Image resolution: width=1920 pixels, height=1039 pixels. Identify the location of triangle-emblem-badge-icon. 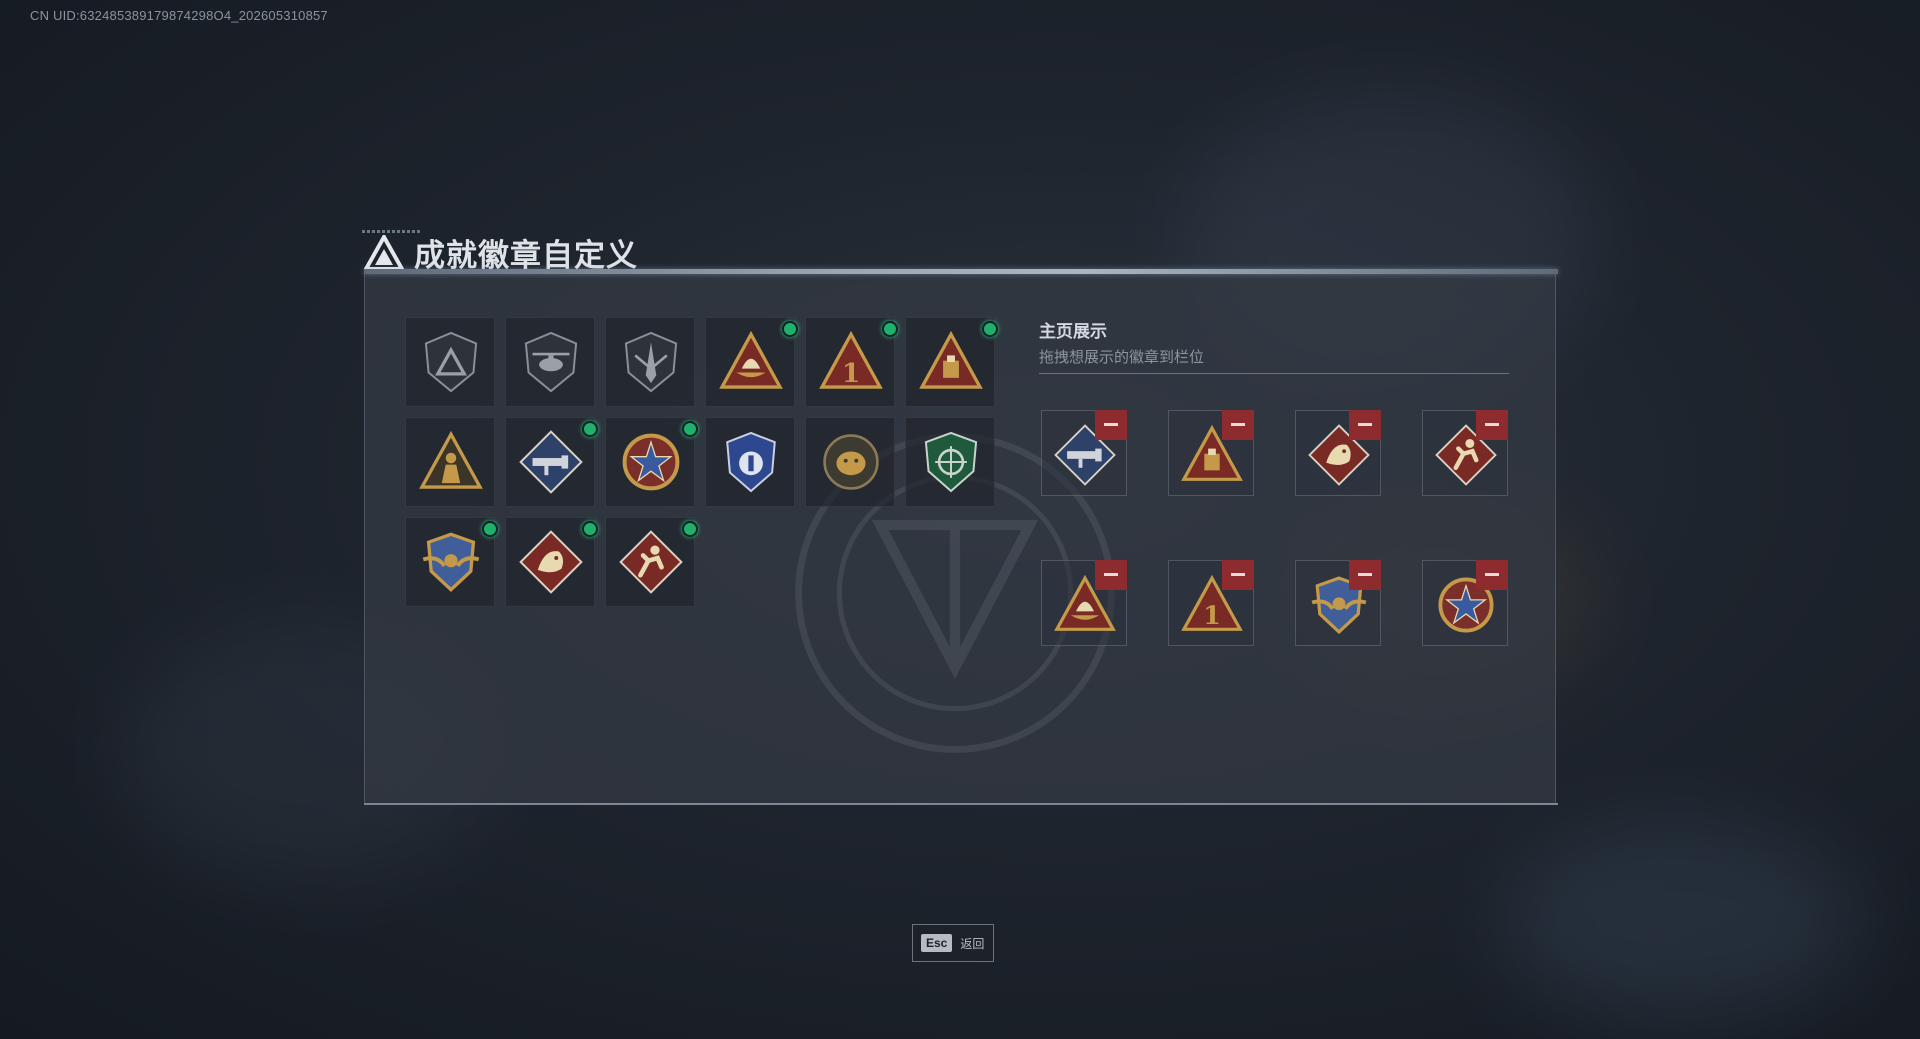
(451, 362).